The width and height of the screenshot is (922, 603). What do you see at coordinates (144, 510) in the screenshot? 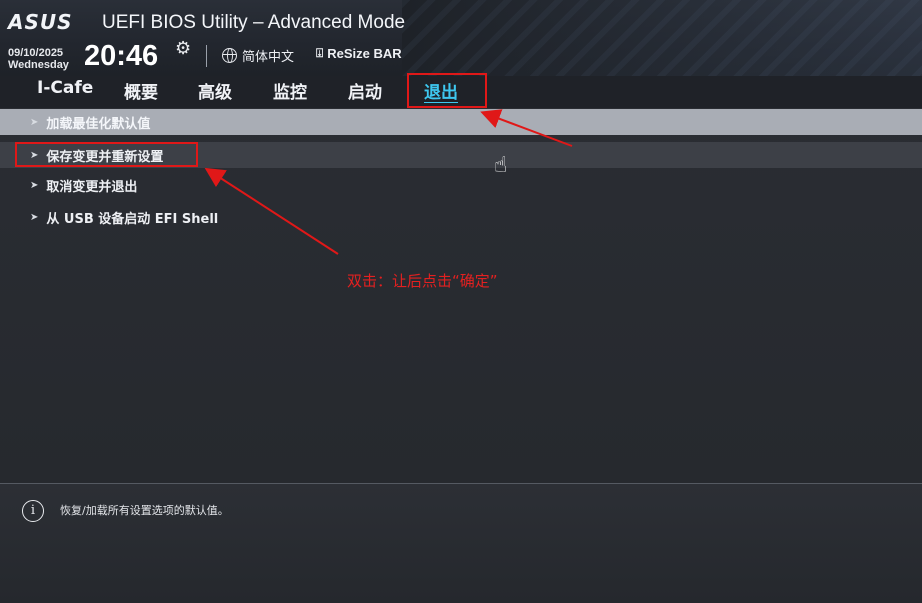
I see `help-text: 恢复/加载所有设置选项的默认值。` at bounding box center [144, 510].